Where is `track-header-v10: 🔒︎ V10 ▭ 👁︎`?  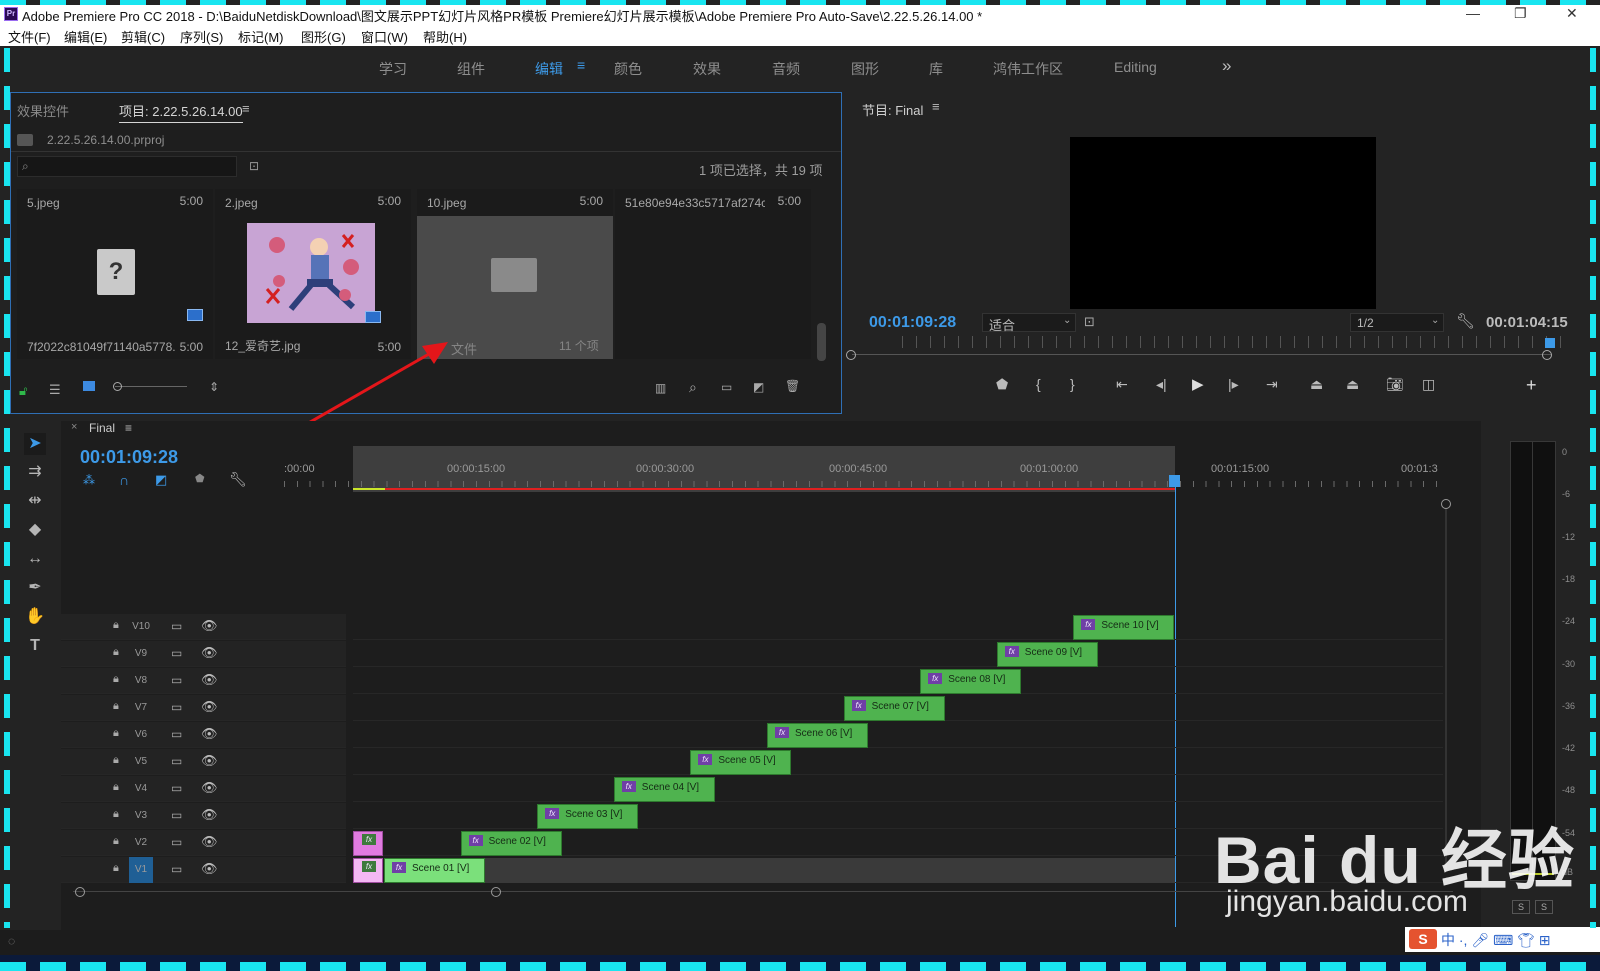
track-header-v10: 🔒︎ V10 ▭ 👁︎ is located at coordinates (203, 627).